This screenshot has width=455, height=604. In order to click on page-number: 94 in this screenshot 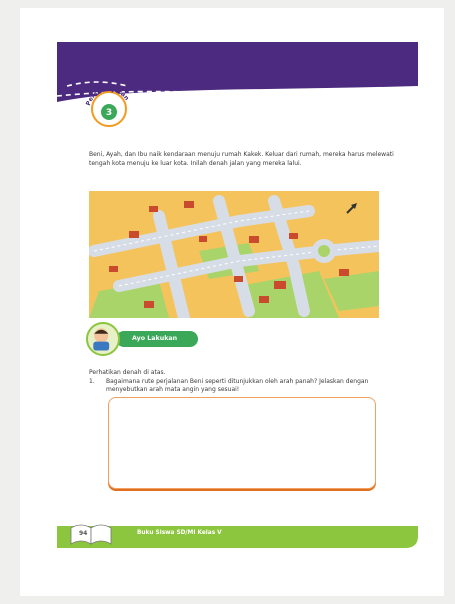, I will do `click(83, 533)`.